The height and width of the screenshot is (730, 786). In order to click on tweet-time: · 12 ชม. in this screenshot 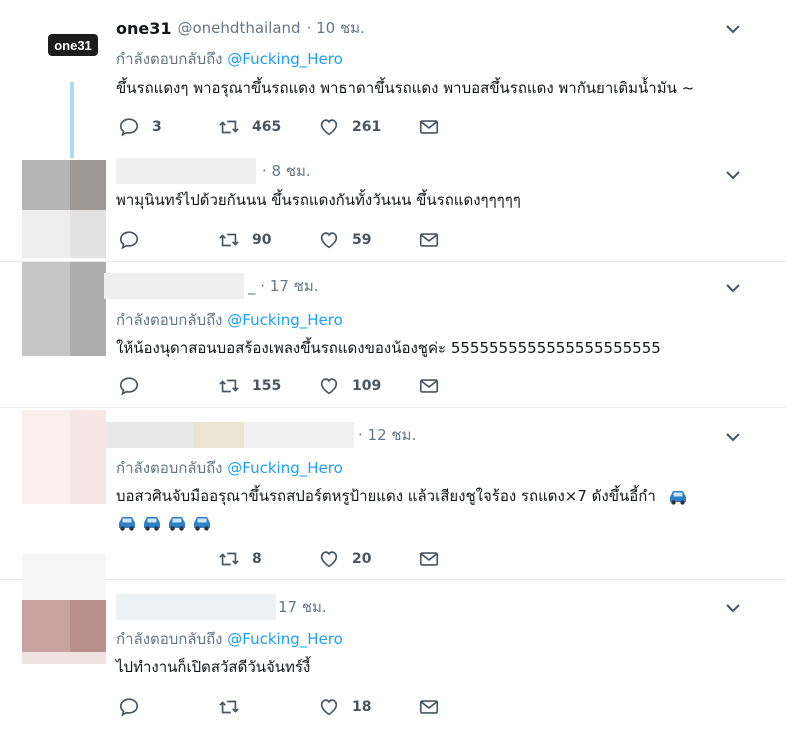, I will do `click(387, 435)`.